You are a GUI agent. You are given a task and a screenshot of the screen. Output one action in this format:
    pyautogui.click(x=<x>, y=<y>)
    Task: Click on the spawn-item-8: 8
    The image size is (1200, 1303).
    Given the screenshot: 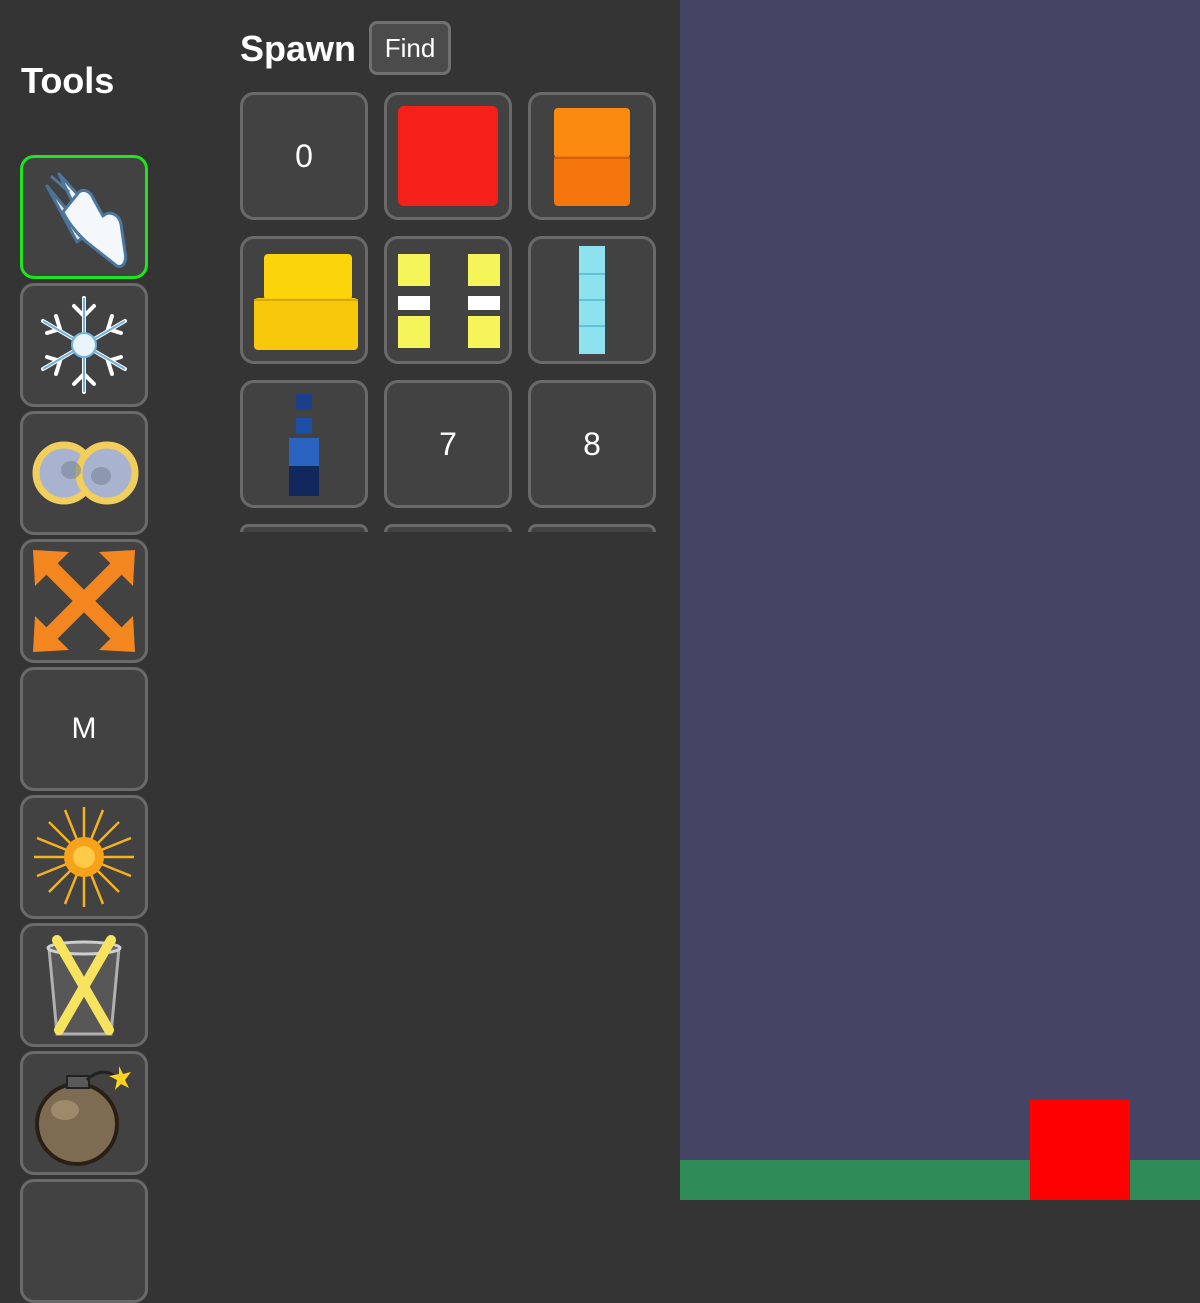 What is the action you would take?
    pyautogui.click(x=592, y=444)
    